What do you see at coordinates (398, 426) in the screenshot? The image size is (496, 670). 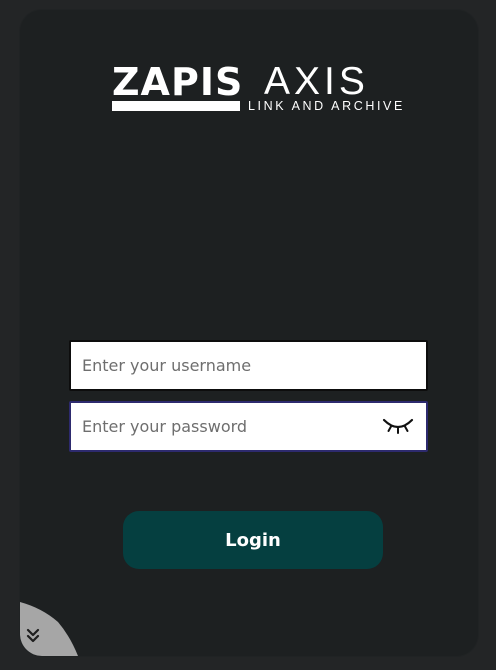 I see `eye-closed-icon` at bounding box center [398, 426].